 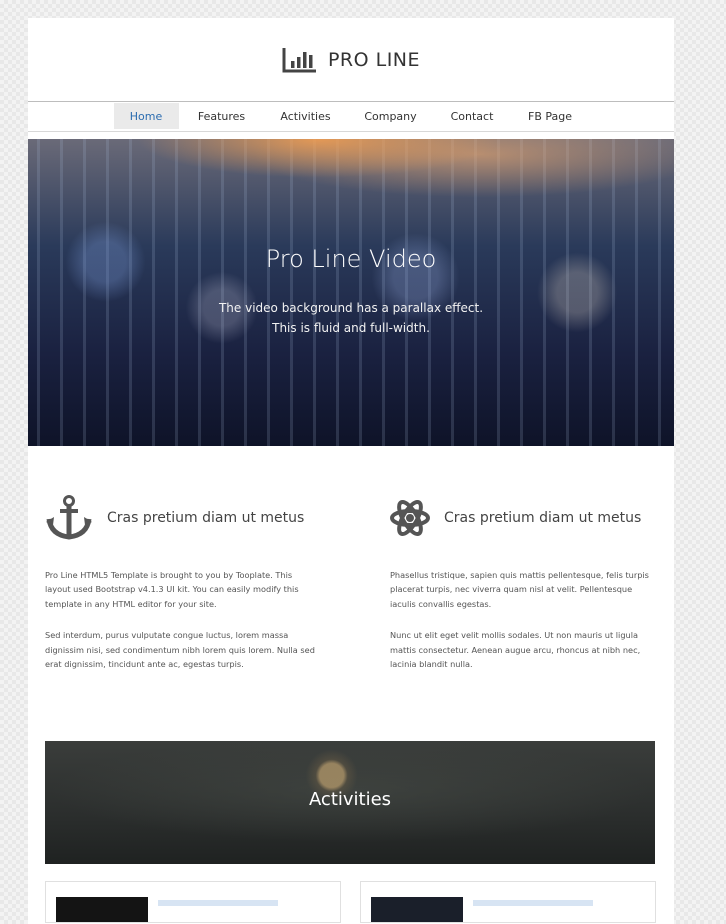 I want to click on activities-title: Activities, so click(x=350, y=799).